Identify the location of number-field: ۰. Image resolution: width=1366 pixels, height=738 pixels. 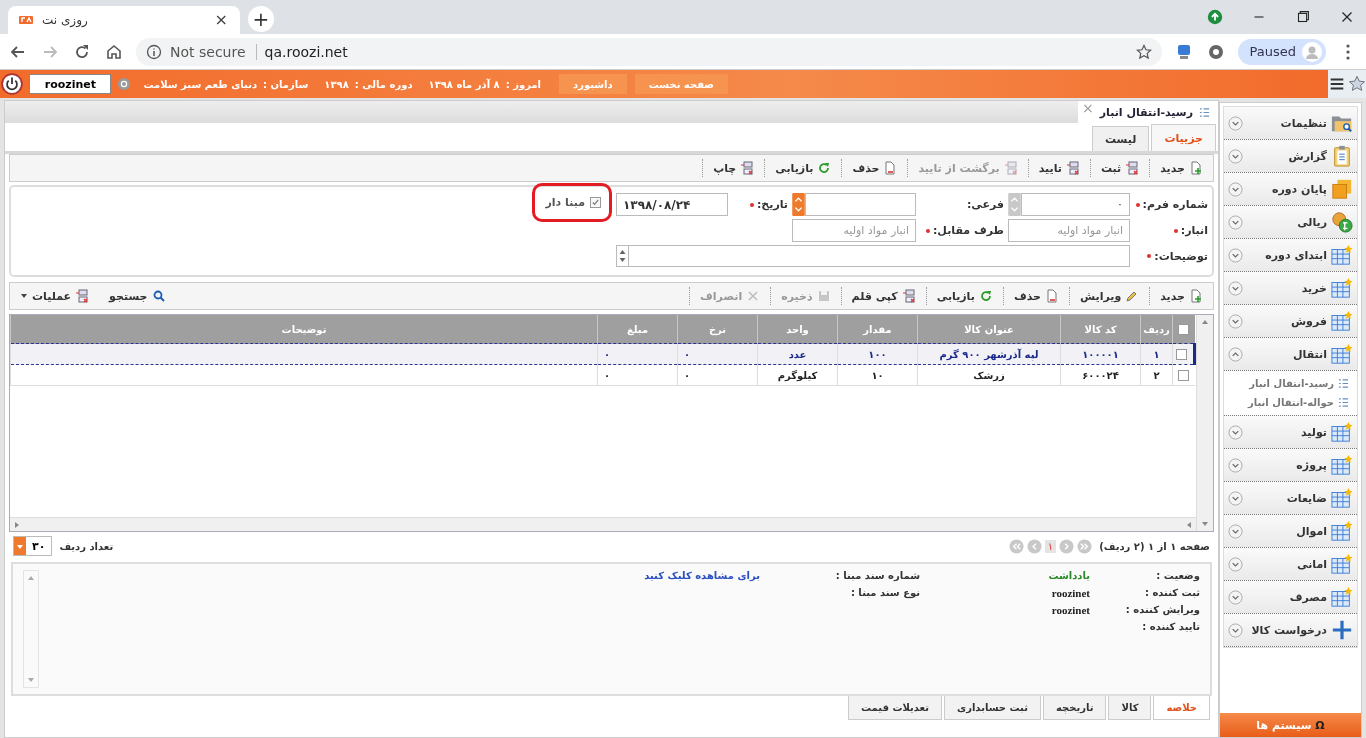
(1075, 204).